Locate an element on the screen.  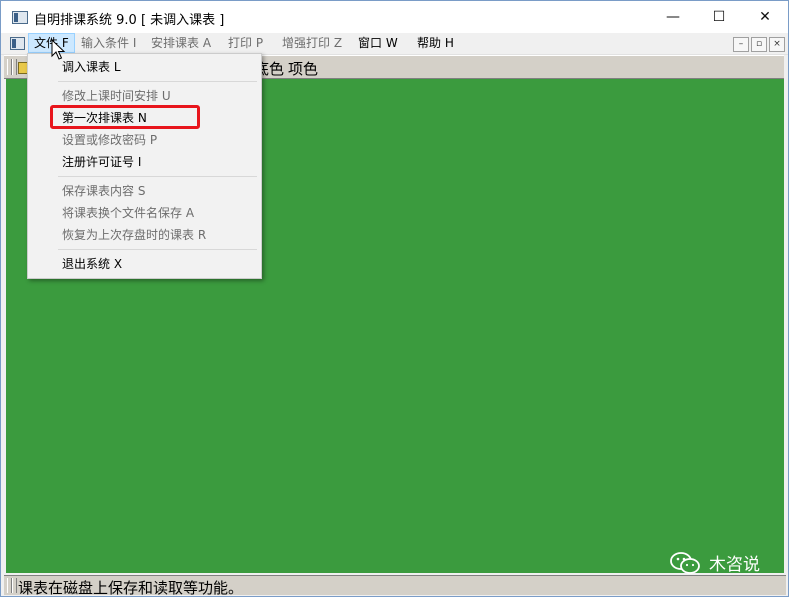
toolbar-grip is located at coordinates (14, 67).